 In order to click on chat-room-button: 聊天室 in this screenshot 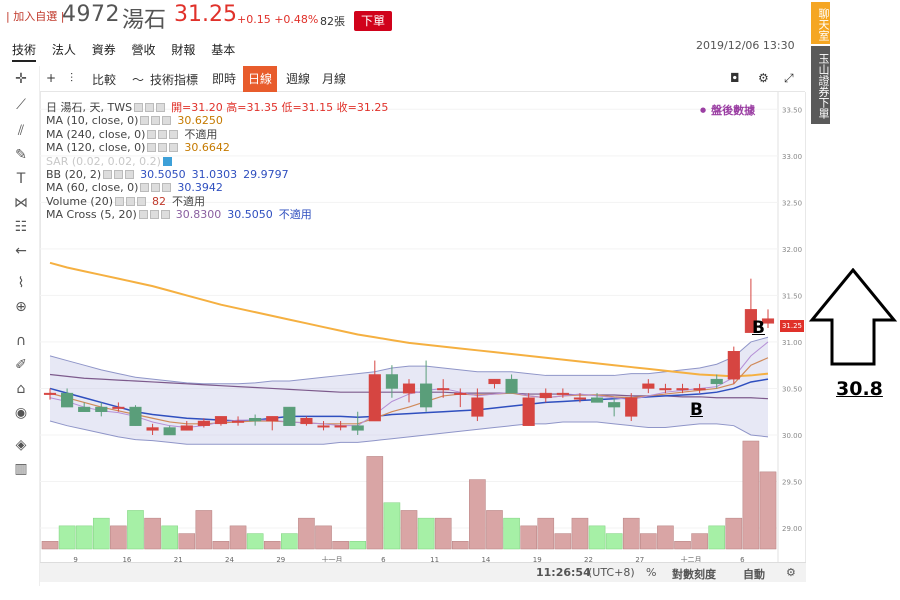, I will do `click(820, 23)`.